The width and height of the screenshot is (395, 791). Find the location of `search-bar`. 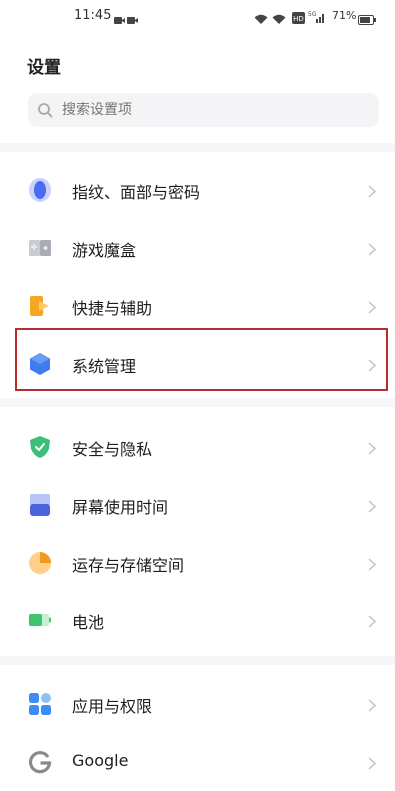

search-bar is located at coordinates (203, 110).